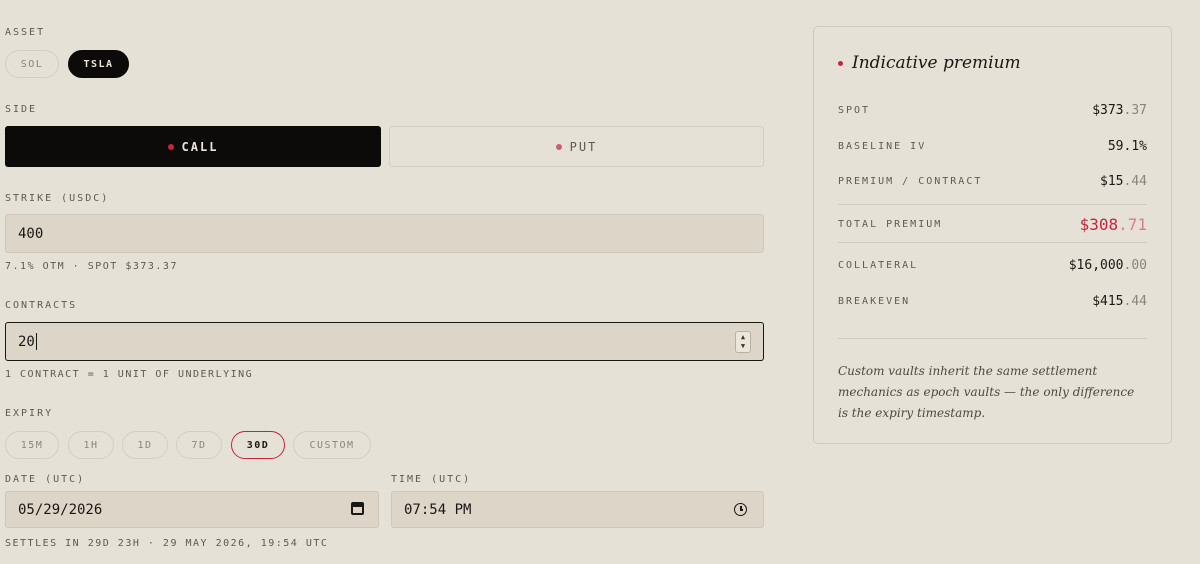 This screenshot has width=1200, height=564. I want to click on asset-tsla-button: TSLA, so click(98, 64).